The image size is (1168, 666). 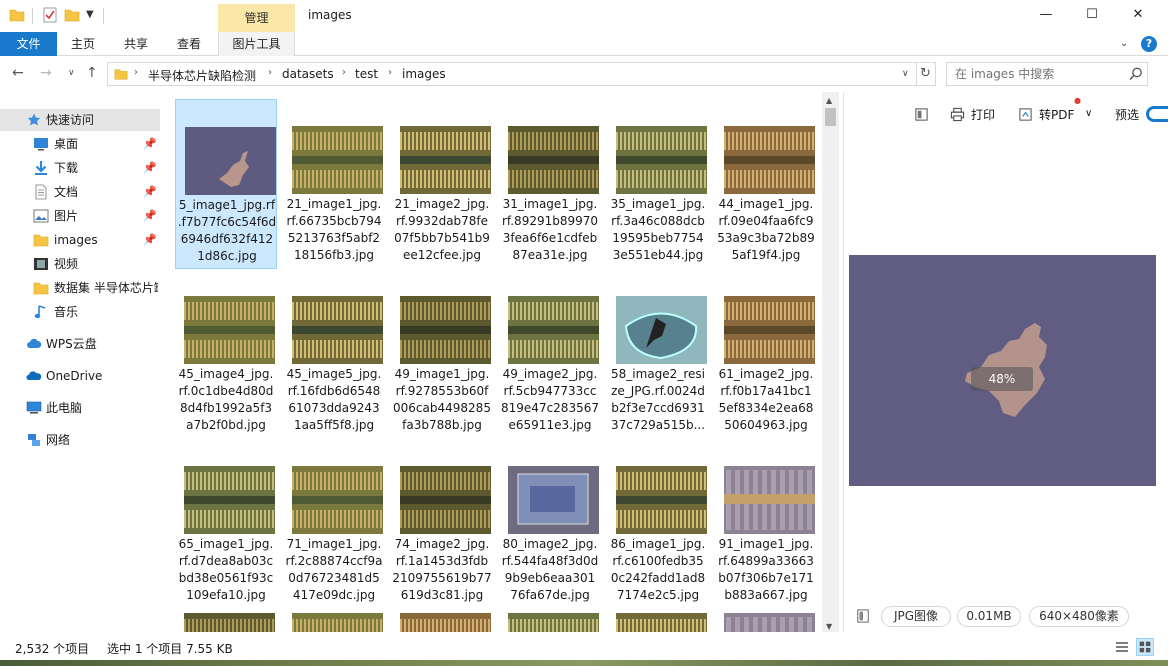 What do you see at coordinates (83, 44) in the screenshot?
I see `tab-home: 主页` at bounding box center [83, 44].